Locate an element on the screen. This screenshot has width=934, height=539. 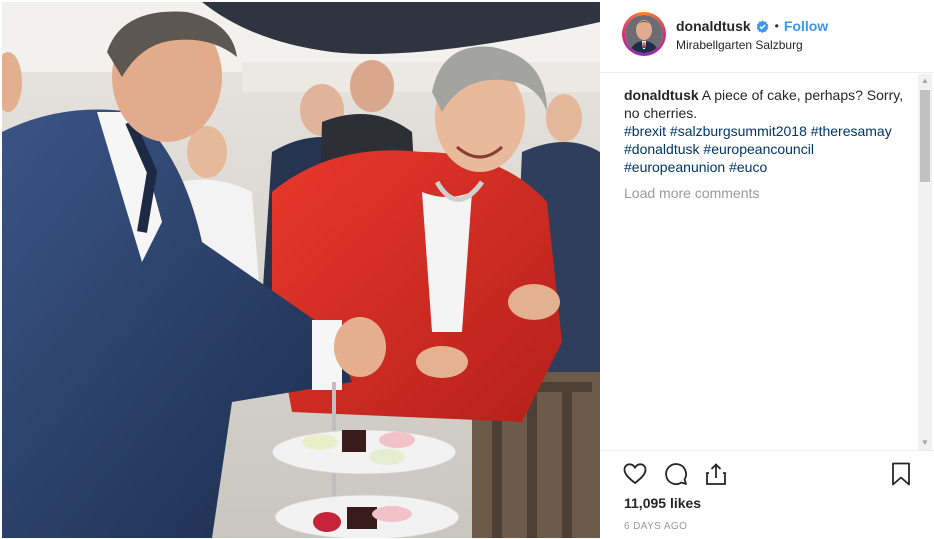
post-actions: 11,095 likes 6 DAYS AGO is located at coordinates (767, 494).